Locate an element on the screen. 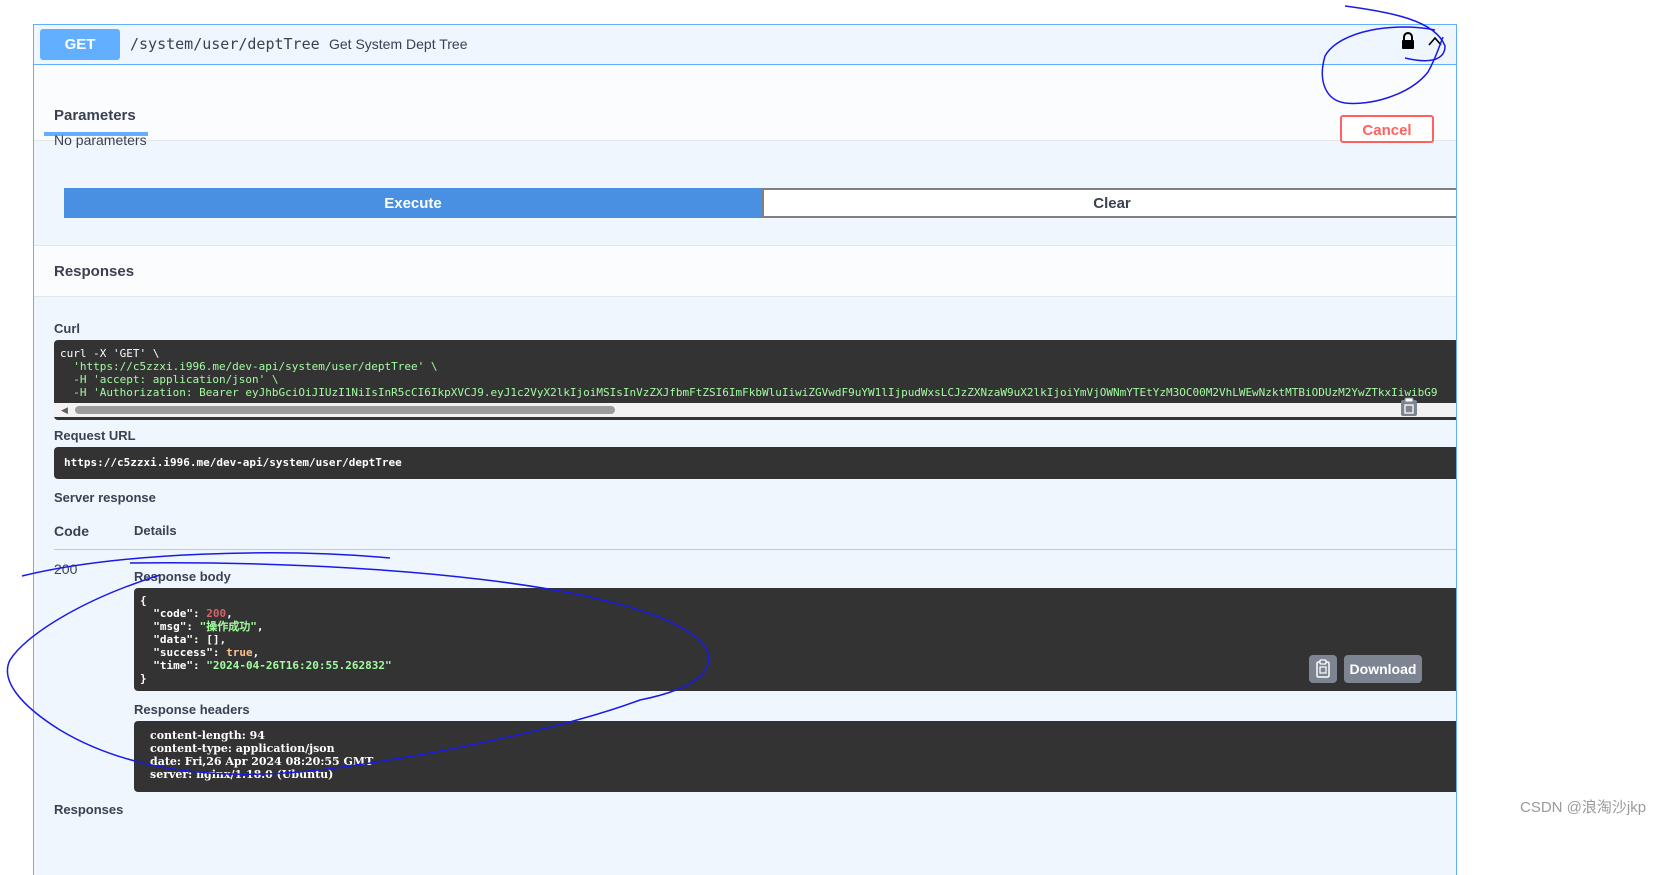 This screenshot has height=875, width=1667. no-parameters-text: No parameters is located at coordinates (100, 140).